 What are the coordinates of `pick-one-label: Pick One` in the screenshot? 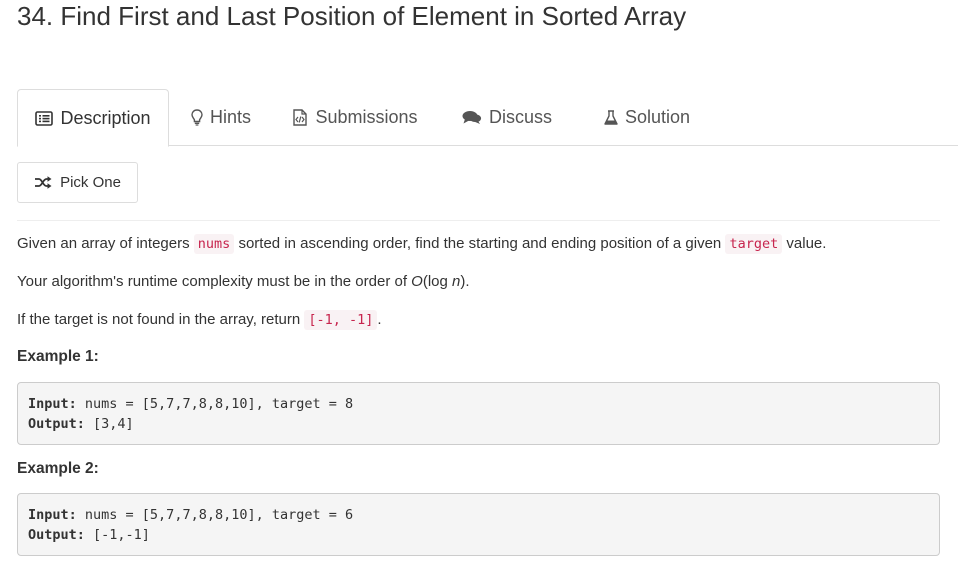 It's located at (90, 182).